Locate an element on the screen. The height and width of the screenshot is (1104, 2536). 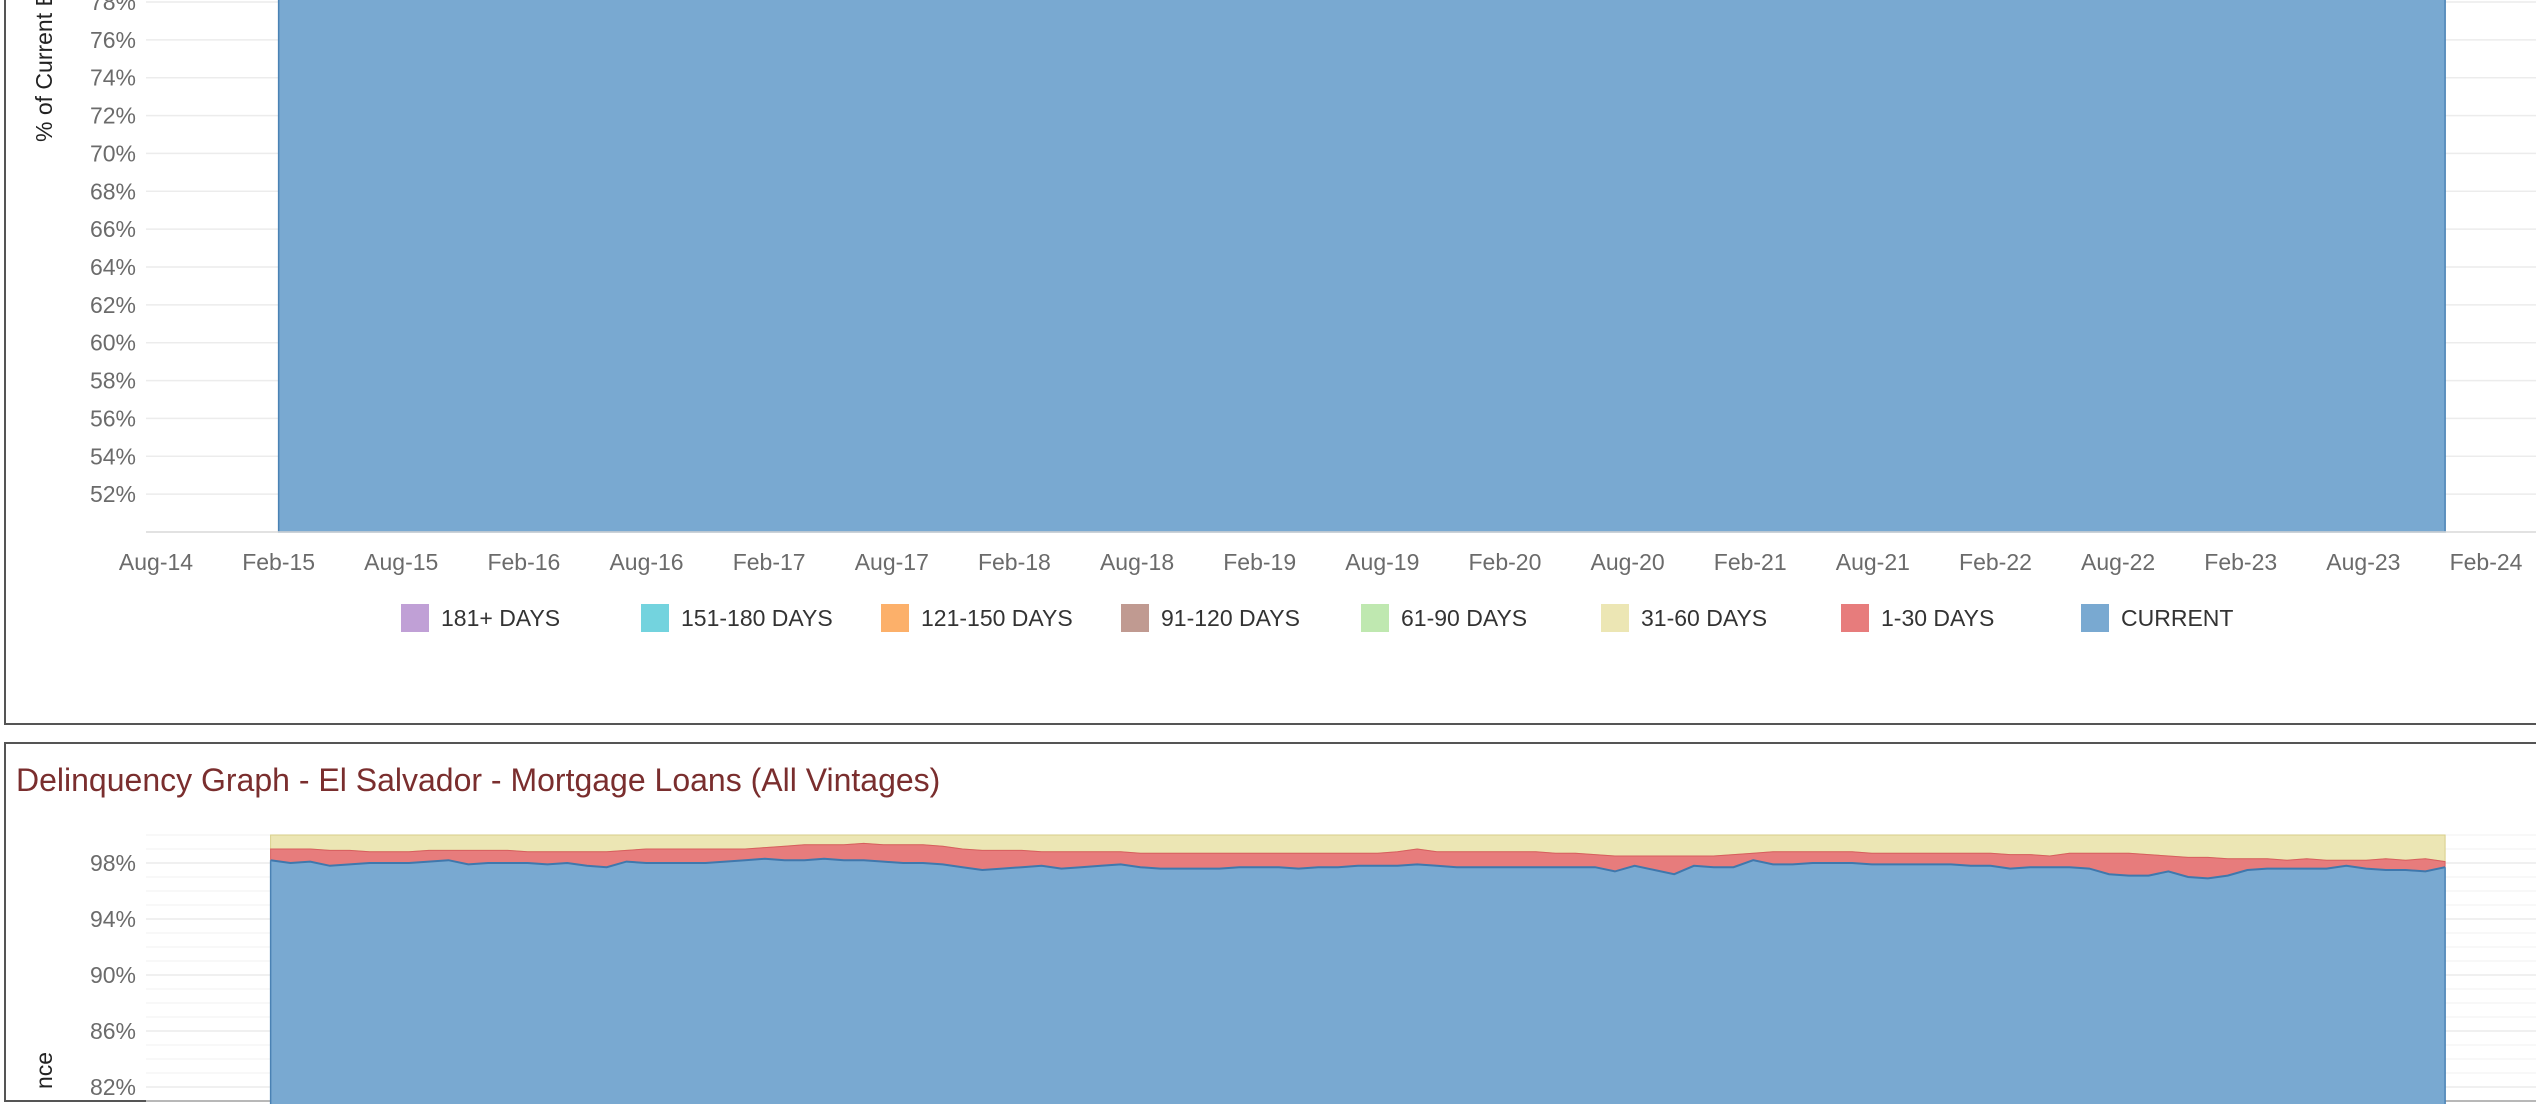
y-tick-label: 54% is located at coordinates (113, 456).